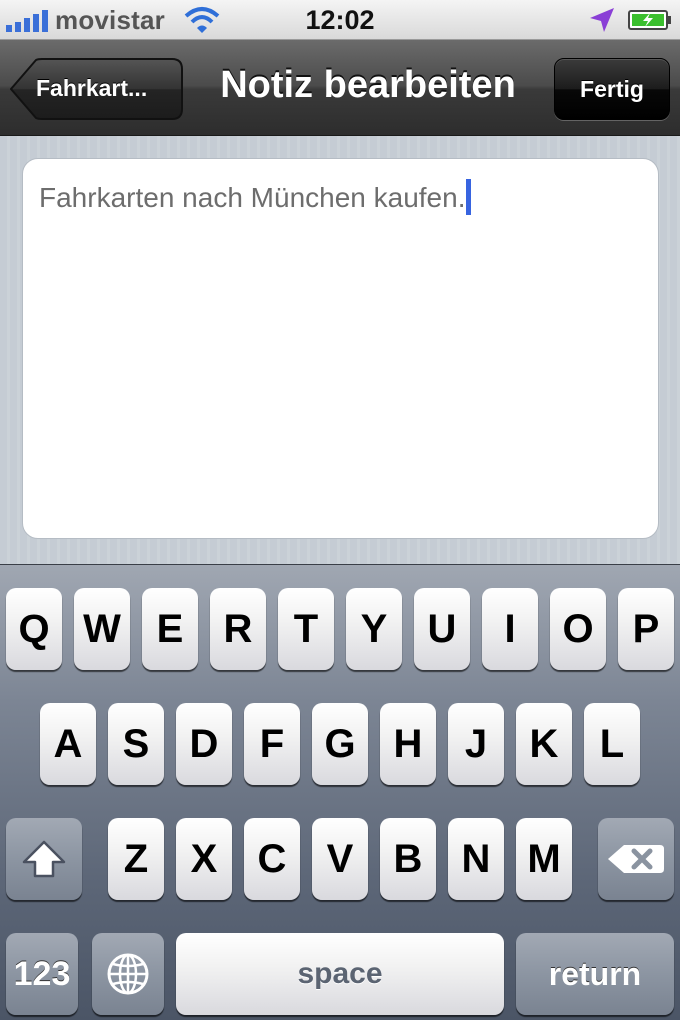 This screenshot has width=680, height=1020. I want to click on shift-key, so click(44, 859).